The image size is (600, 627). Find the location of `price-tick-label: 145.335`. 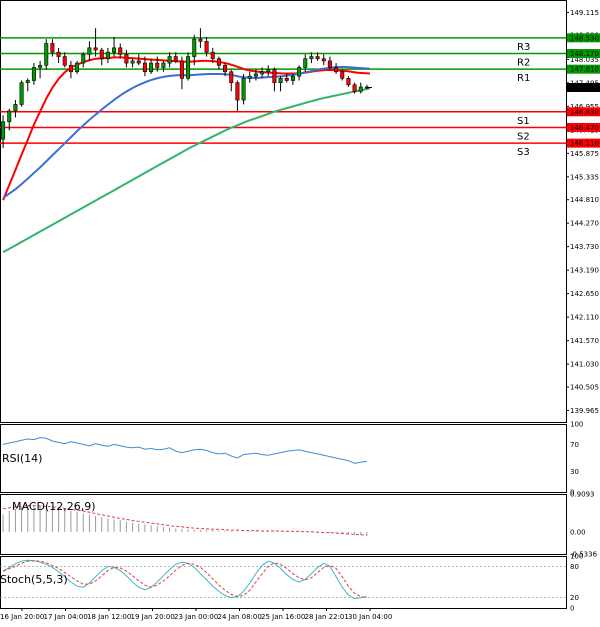

price-tick-label: 145.335 is located at coordinates (584, 177).